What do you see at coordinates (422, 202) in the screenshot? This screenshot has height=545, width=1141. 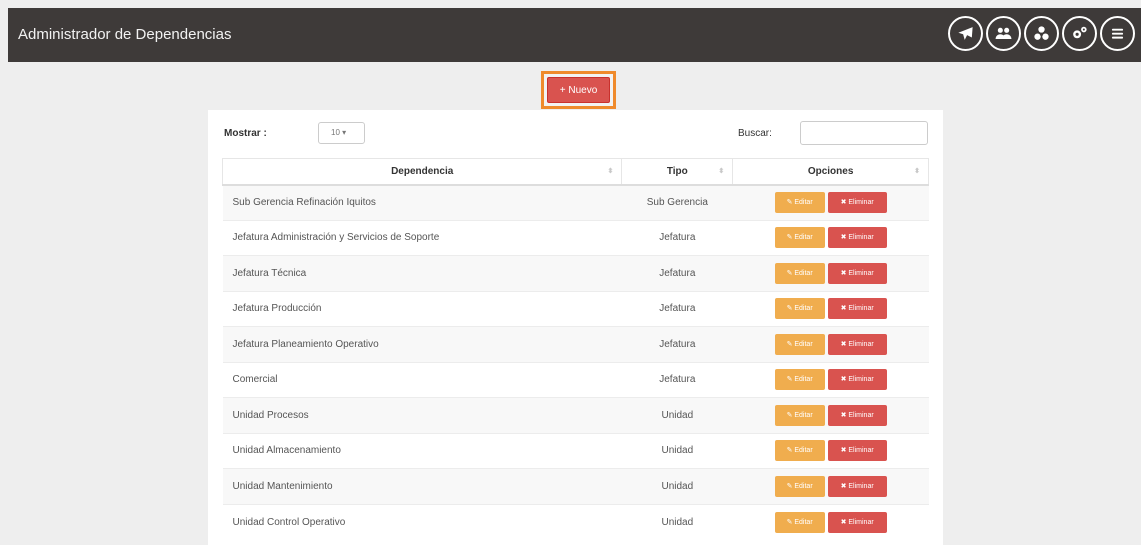 I see `dependencia-cell: Sub Gerencia Refinación Iquitos` at bounding box center [422, 202].